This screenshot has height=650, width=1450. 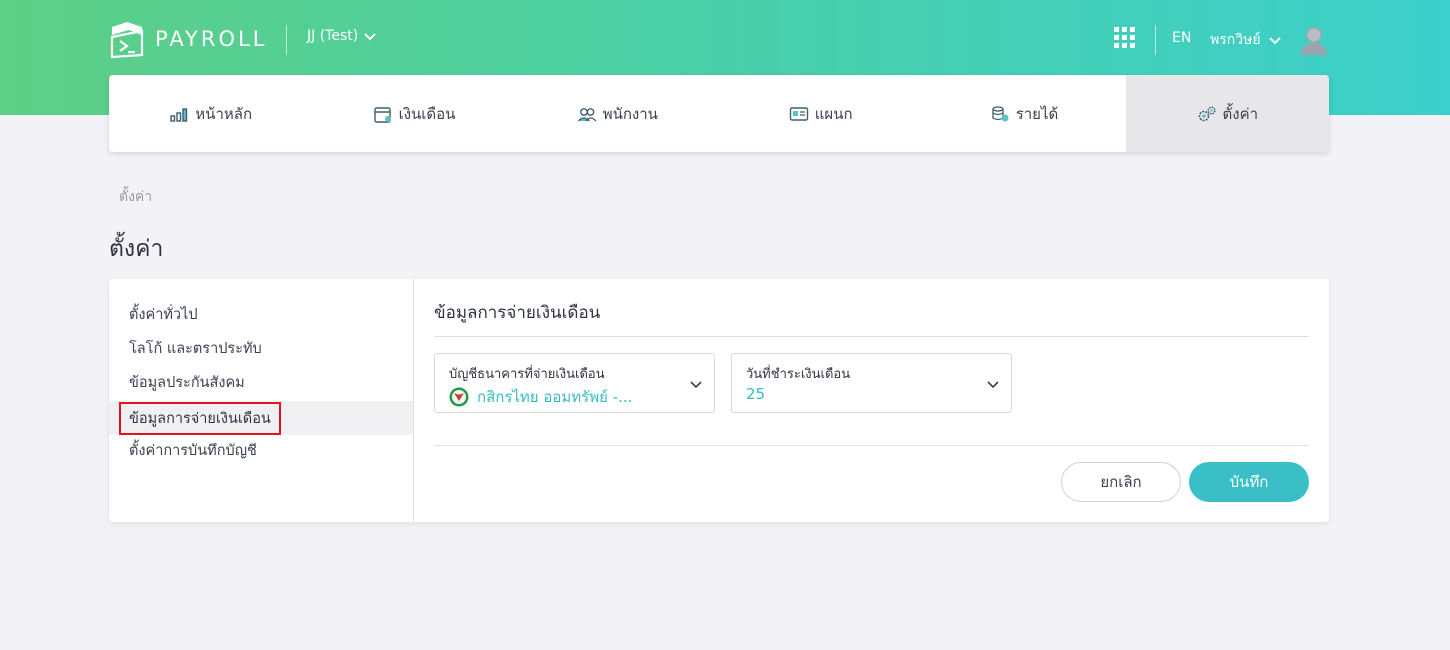 What do you see at coordinates (1037, 113) in the screenshot?
I see `nav-label: รายได้` at bounding box center [1037, 113].